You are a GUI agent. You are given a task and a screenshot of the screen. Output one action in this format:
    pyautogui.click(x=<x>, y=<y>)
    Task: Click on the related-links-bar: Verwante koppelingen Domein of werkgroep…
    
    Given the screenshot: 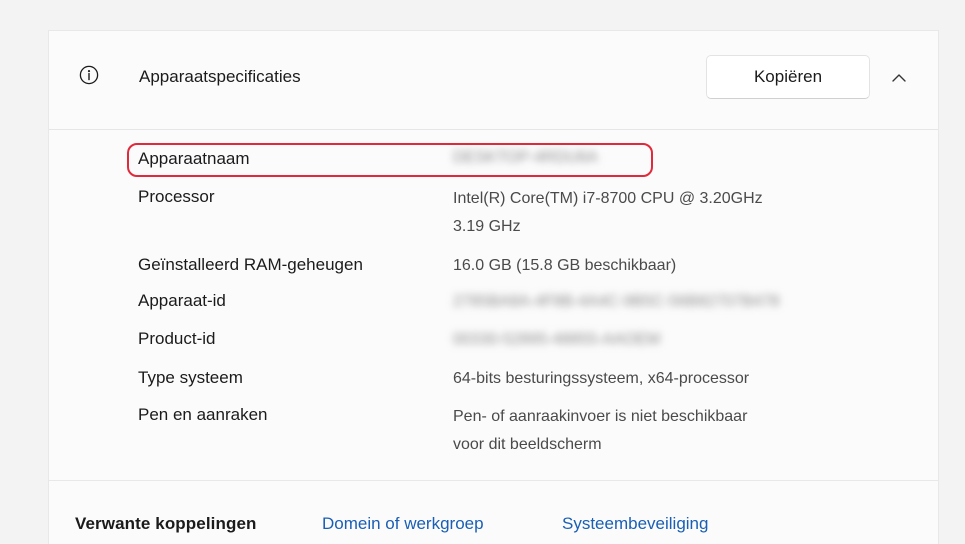 What is the action you would take?
    pyautogui.click(x=493, y=512)
    